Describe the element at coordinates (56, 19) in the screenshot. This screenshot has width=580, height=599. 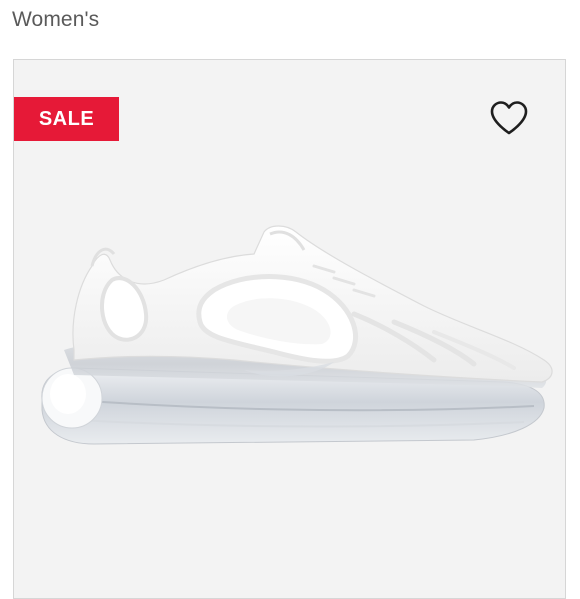
I see `category-label: Women's` at that location.